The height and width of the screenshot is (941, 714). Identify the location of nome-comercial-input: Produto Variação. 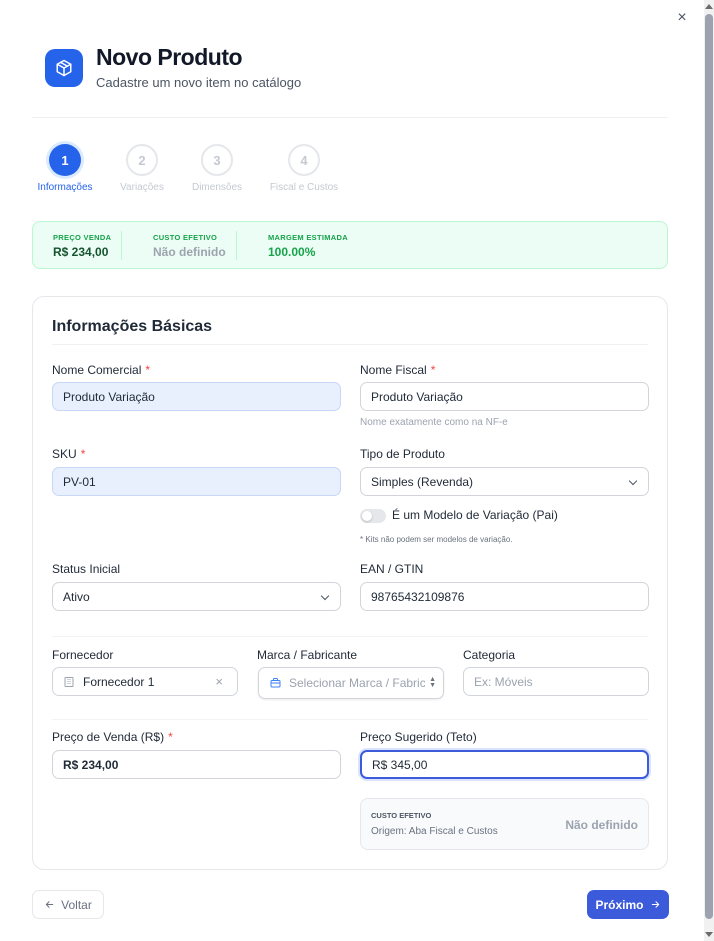
(196, 396).